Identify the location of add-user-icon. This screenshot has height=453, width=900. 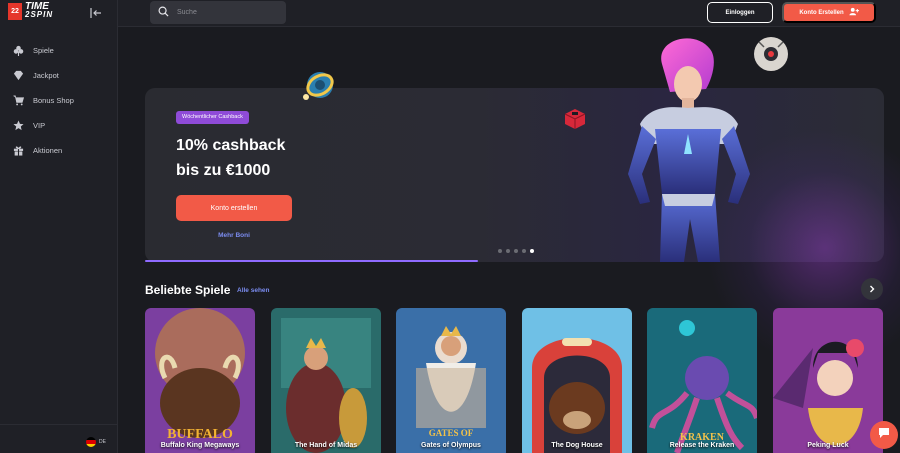
(854, 12).